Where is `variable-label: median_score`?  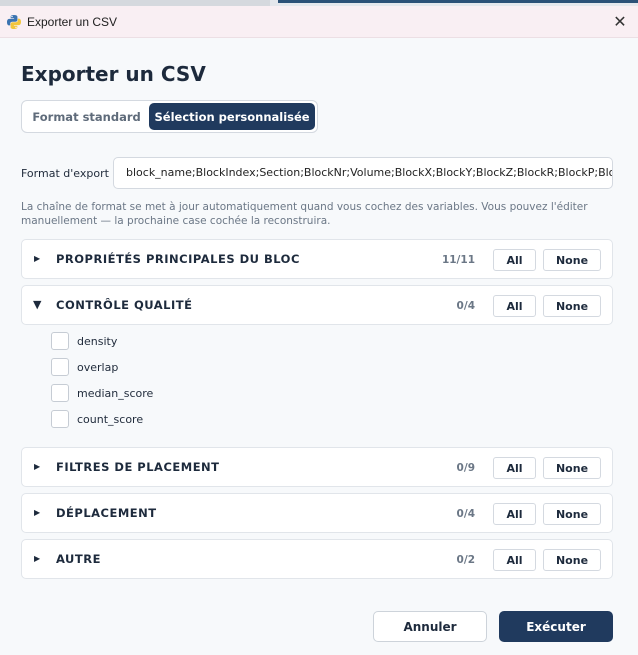
variable-label: median_score is located at coordinates (115, 393).